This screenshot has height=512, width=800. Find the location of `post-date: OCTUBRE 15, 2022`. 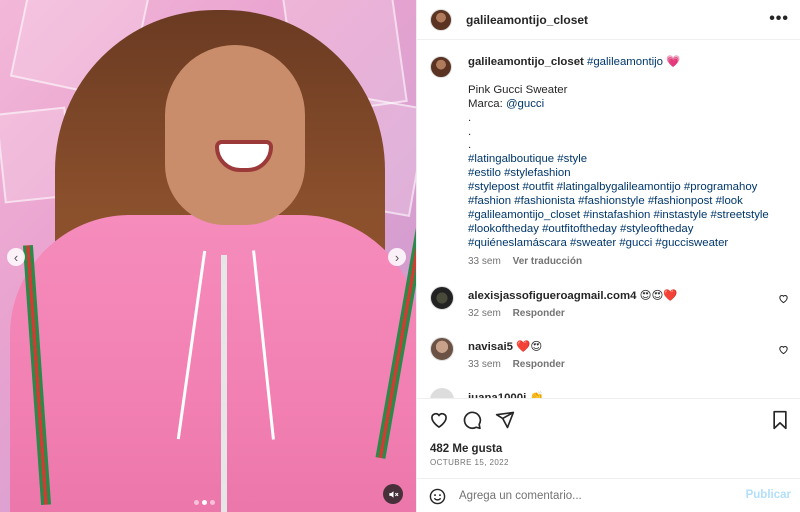

post-date: OCTUBRE 15, 2022 is located at coordinates (469, 462).